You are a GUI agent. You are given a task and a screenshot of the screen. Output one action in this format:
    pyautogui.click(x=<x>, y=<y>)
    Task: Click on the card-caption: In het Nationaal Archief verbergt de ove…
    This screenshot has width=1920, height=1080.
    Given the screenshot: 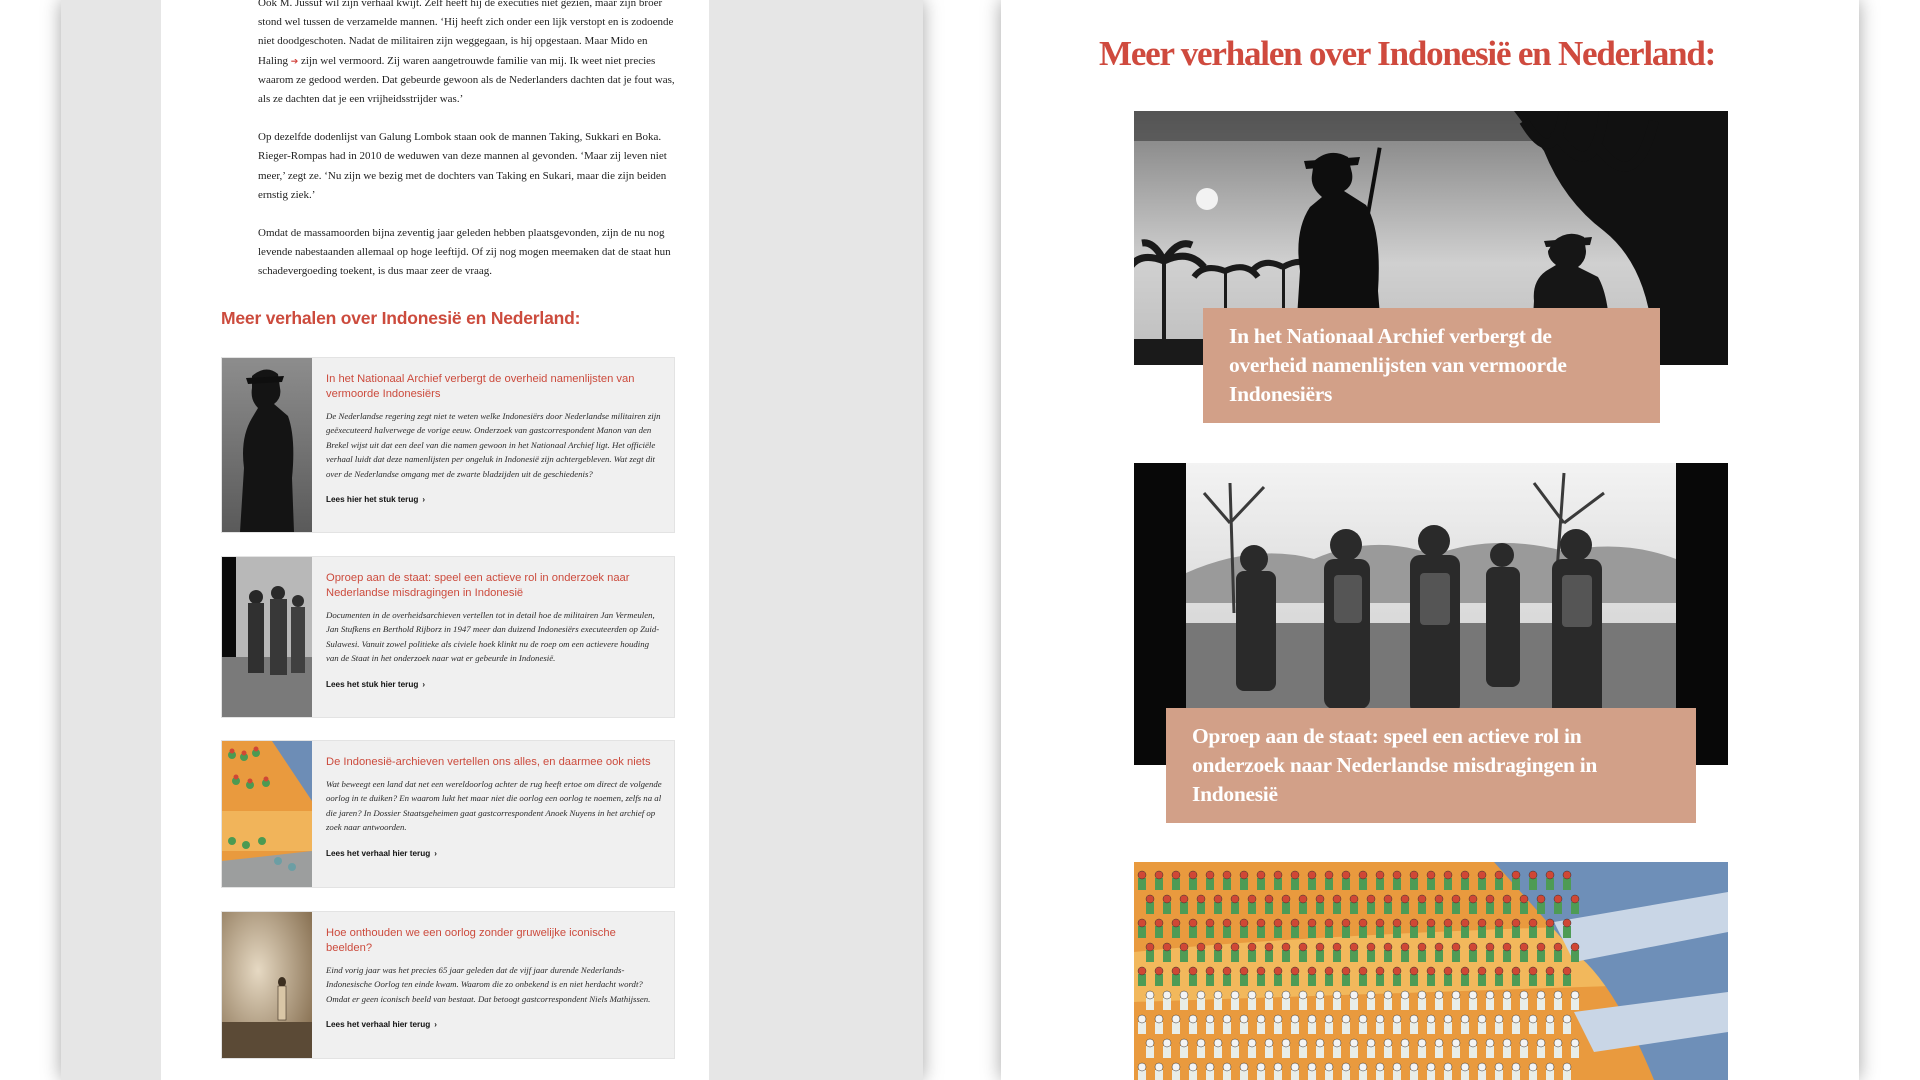 What is the action you would take?
    pyautogui.click(x=1431, y=365)
    